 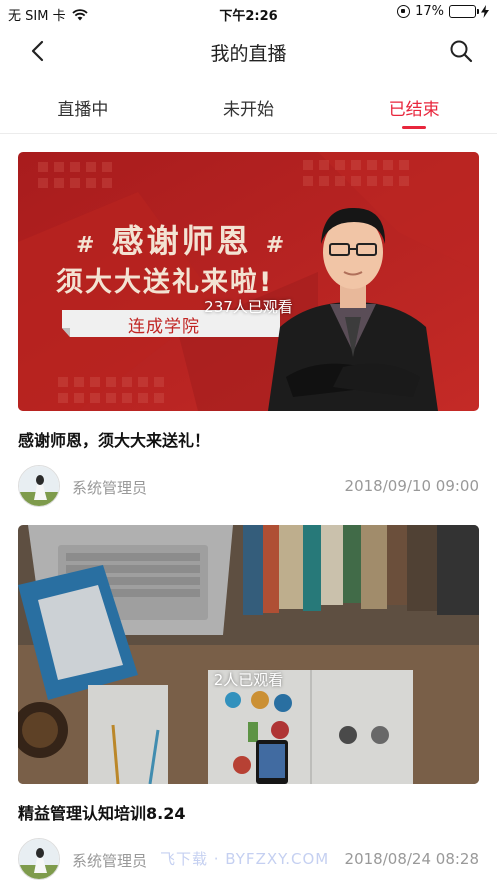 I want to click on battery-percent: 17%, so click(x=429, y=11).